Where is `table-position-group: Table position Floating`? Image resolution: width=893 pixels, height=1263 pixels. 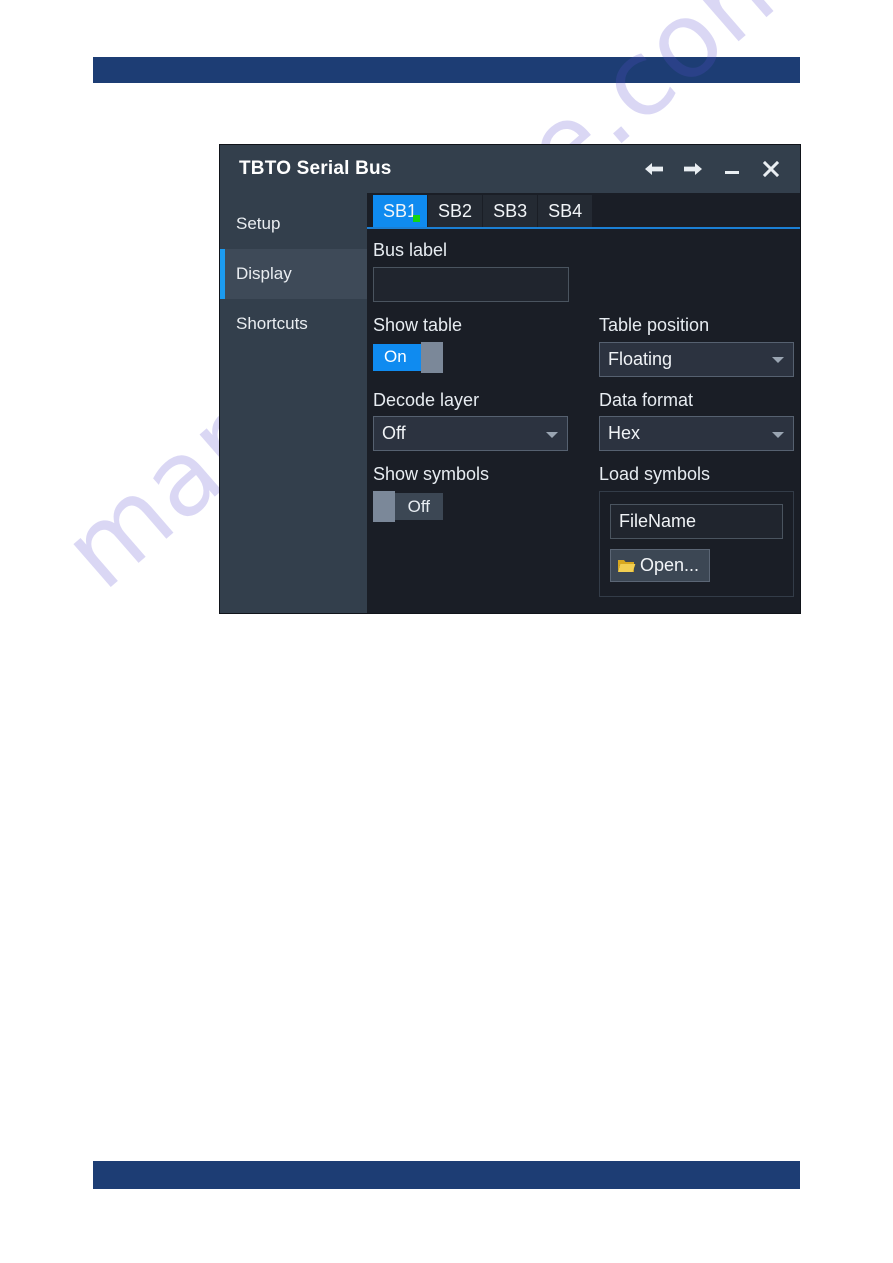 table-position-group: Table position Floating is located at coordinates (696, 345).